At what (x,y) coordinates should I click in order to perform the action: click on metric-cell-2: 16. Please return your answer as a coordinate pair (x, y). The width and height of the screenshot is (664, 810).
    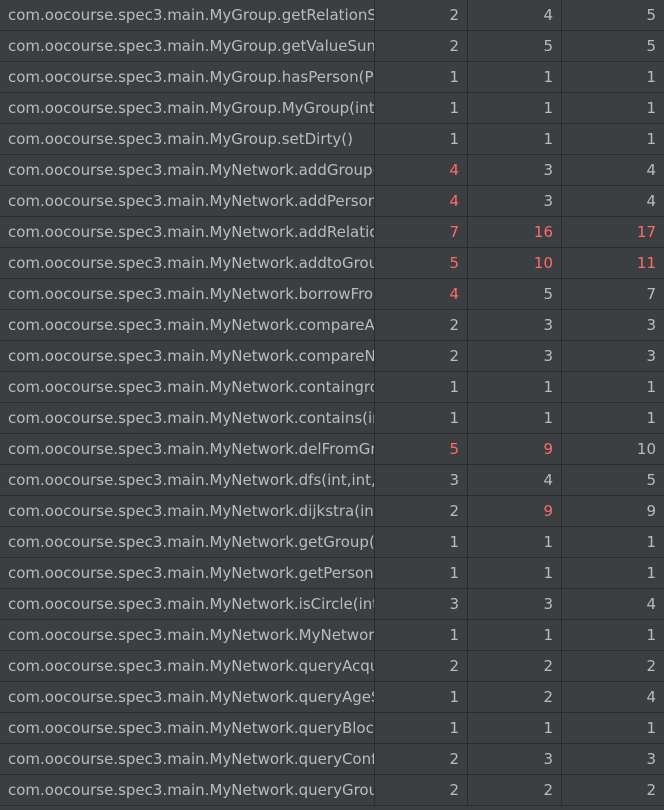
    Looking at the image, I should click on (515, 232).